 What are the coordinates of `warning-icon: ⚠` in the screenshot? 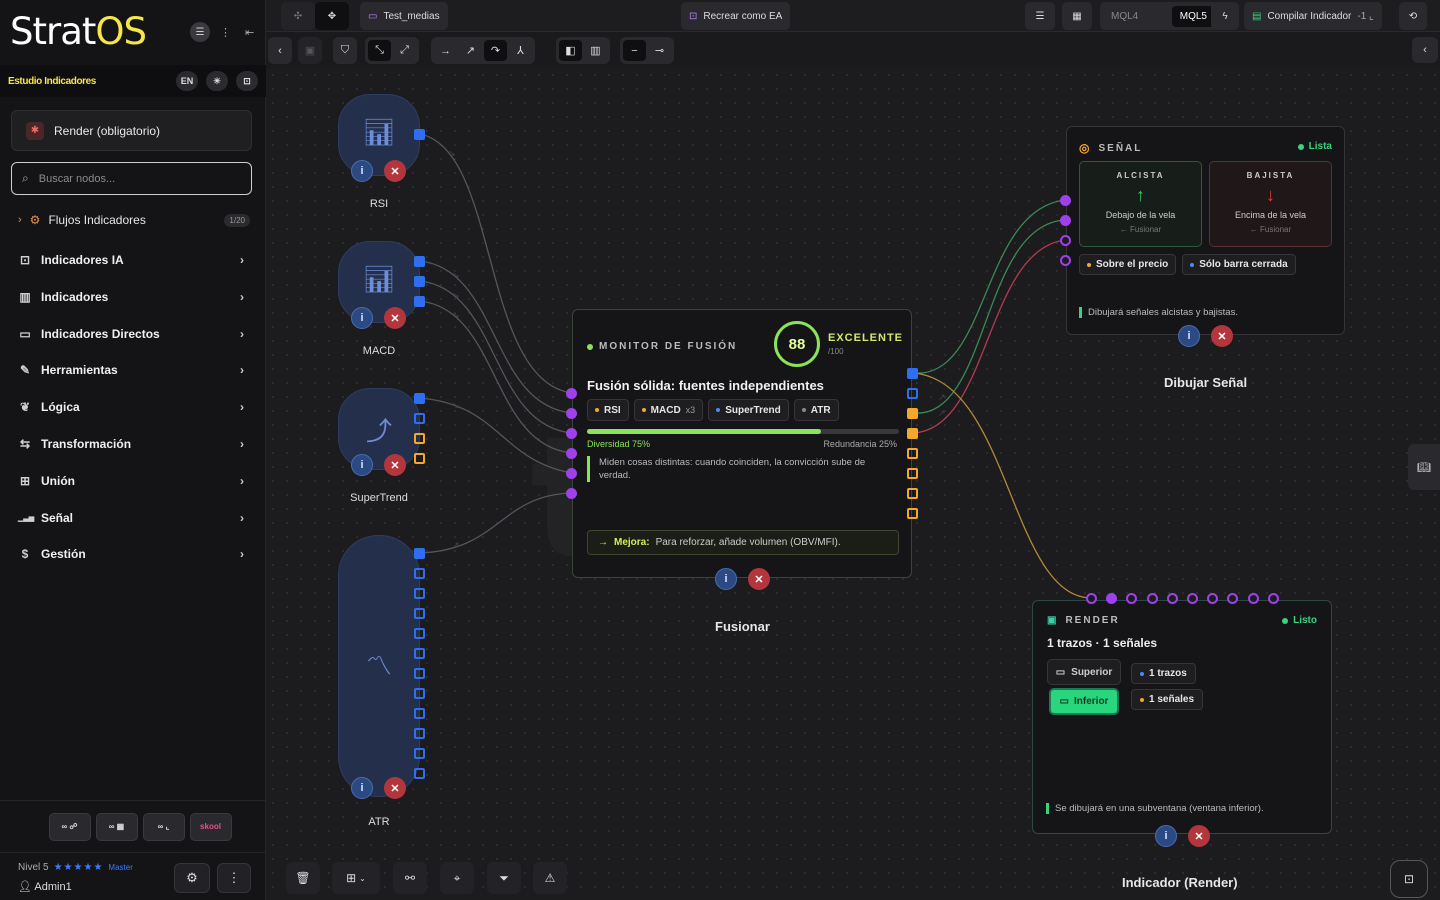 It's located at (550, 878).